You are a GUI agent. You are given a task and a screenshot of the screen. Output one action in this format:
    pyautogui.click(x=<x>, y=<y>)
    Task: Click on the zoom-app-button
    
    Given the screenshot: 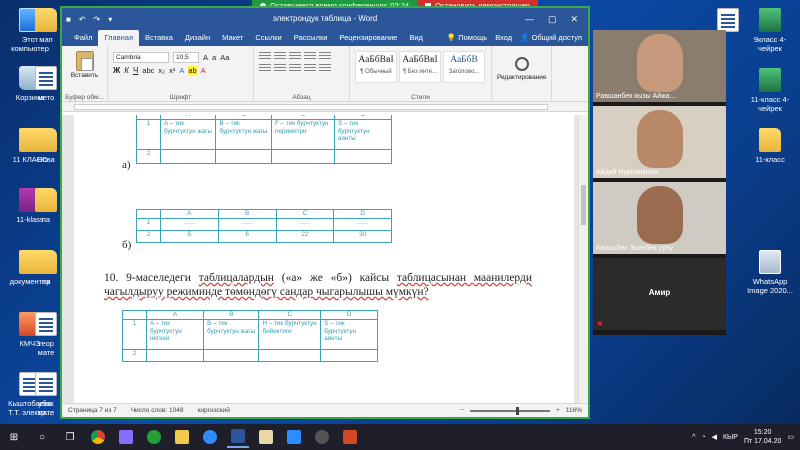 What is the action you would take?
    pyautogui.click(x=210, y=437)
    